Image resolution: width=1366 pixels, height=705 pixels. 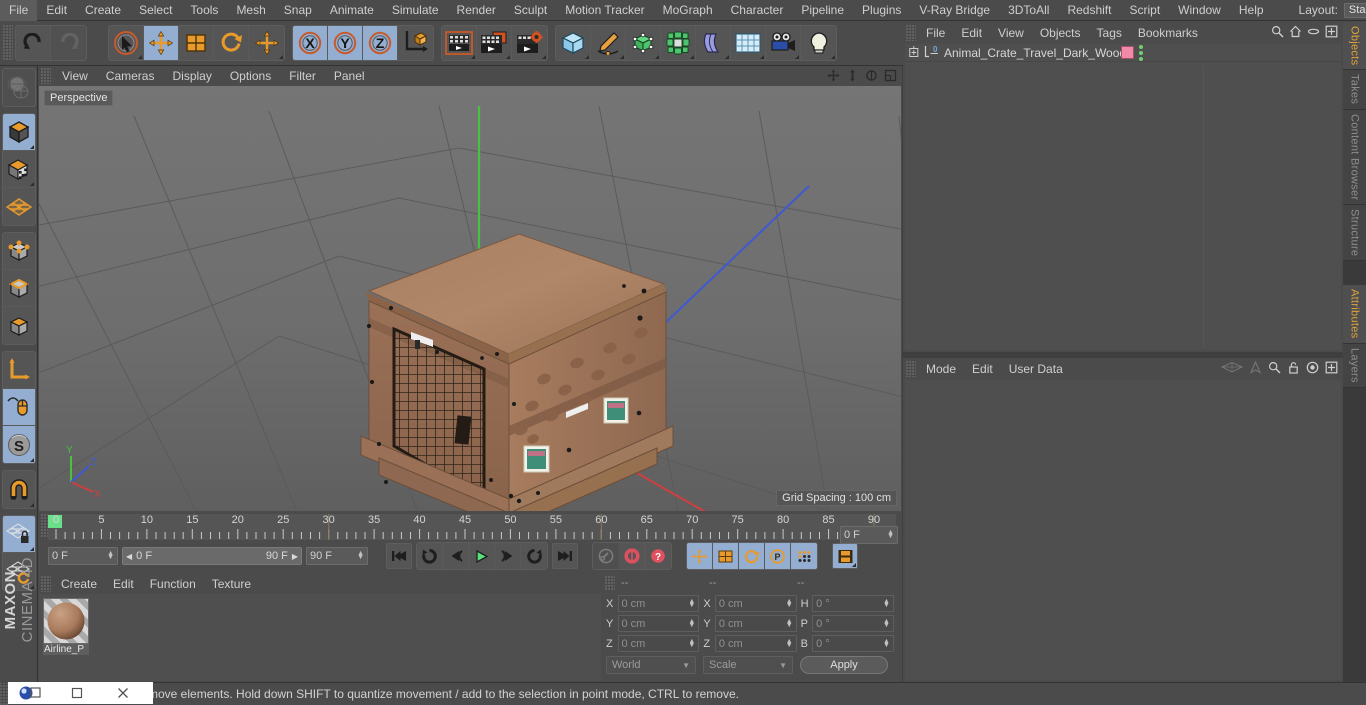 I want to click on minimize-button, so click(x=77, y=693).